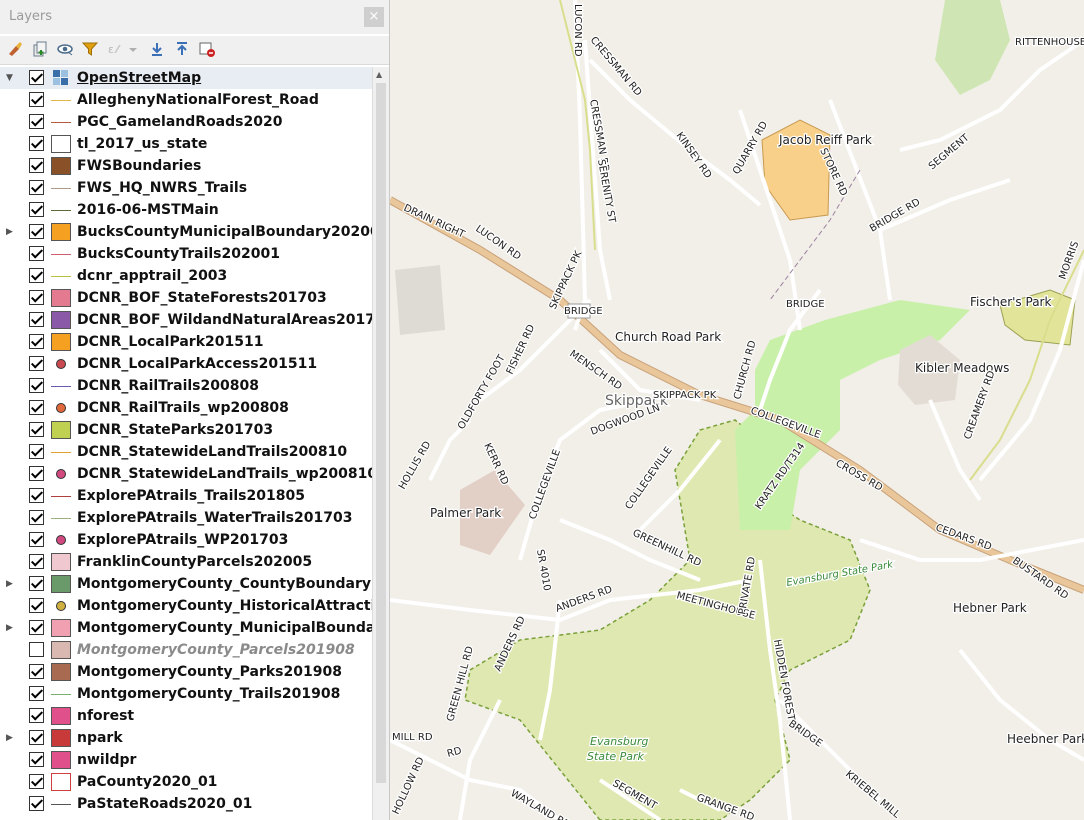  I want to click on layer-row: 2016-06-MSTMain, so click(186, 210).